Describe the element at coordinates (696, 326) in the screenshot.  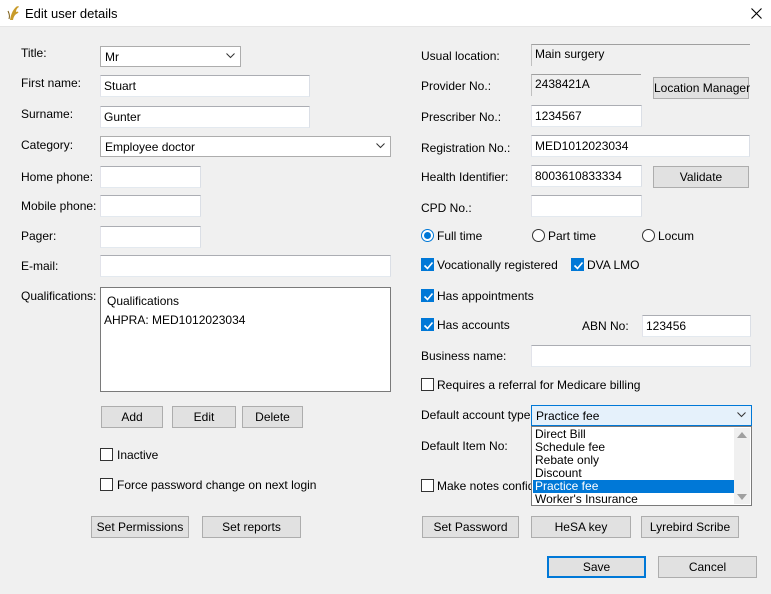
I see `abn-field: 123456` at that location.